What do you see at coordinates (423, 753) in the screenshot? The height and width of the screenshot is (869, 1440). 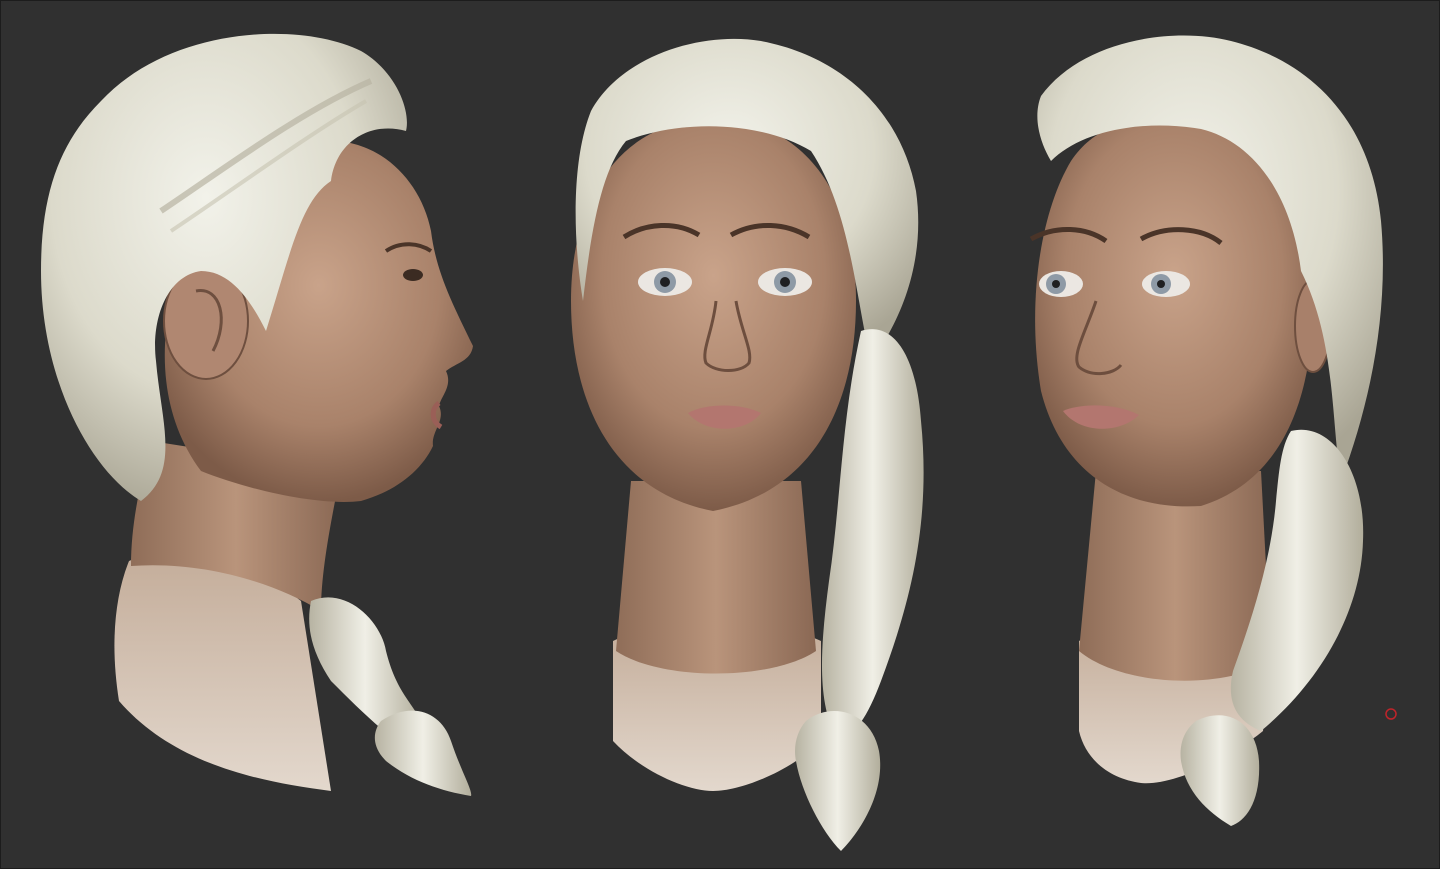 I see `braid-tip-side` at bounding box center [423, 753].